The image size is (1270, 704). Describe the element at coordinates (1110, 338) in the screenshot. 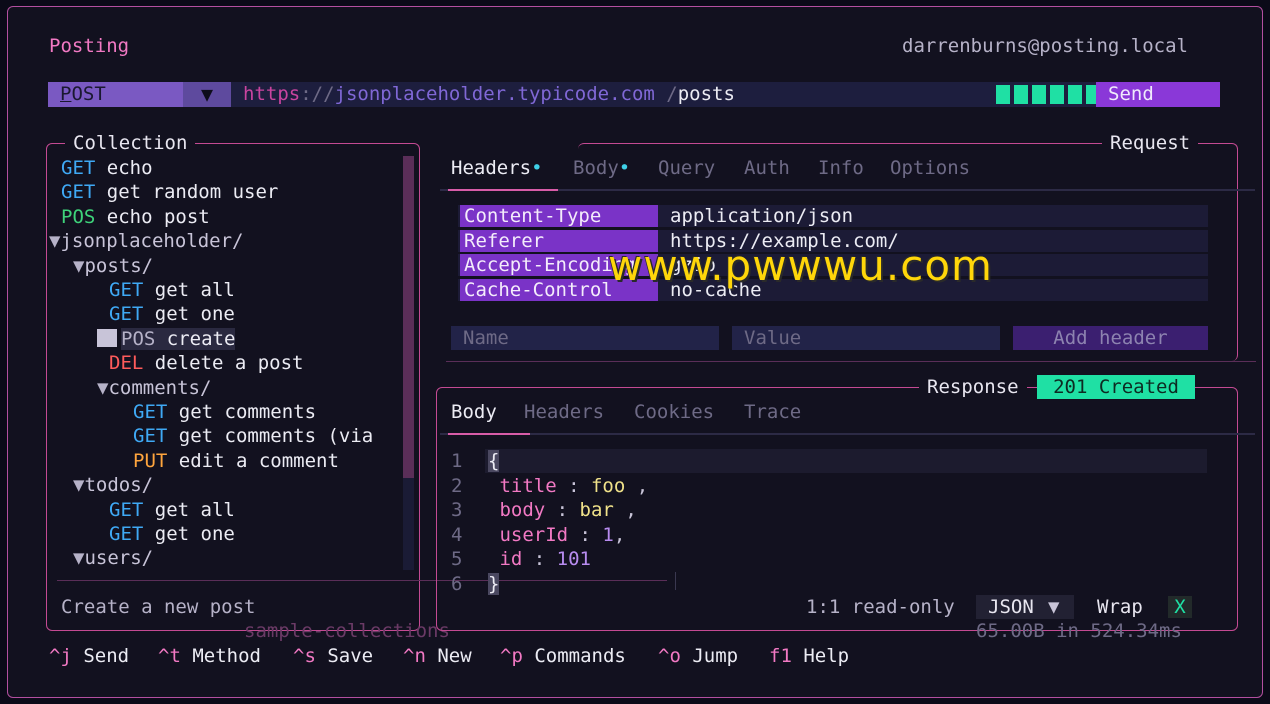

I see `add-header-button: Add header` at that location.